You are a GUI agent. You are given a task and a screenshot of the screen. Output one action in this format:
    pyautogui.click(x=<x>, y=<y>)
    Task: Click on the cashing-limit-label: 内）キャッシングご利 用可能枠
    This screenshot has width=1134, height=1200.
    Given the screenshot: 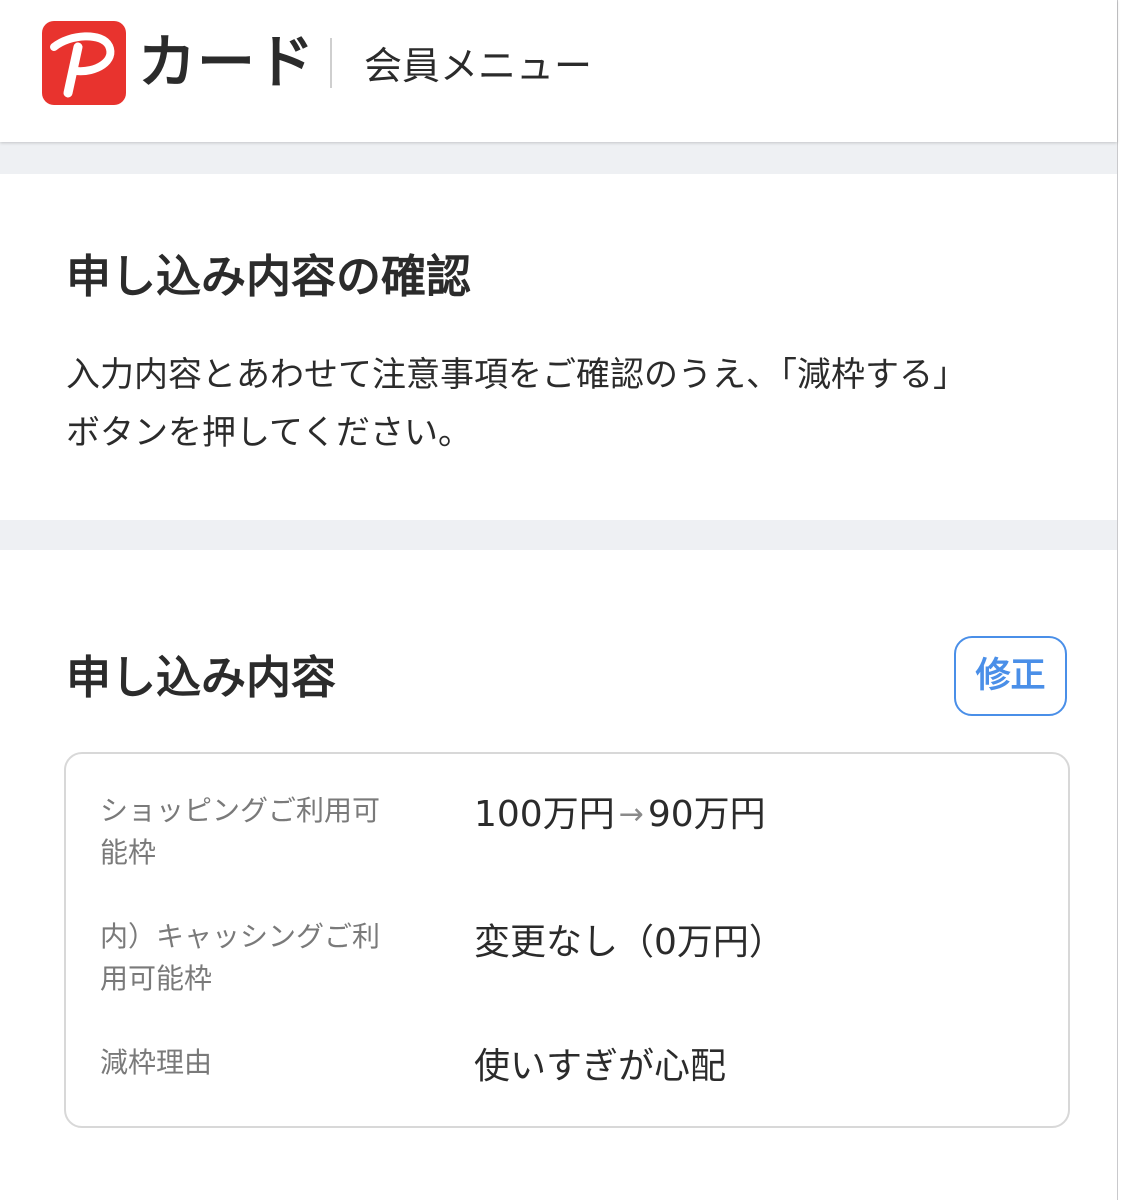 What is the action you would take?
    pyautogui.click(x=250, y=958)
    